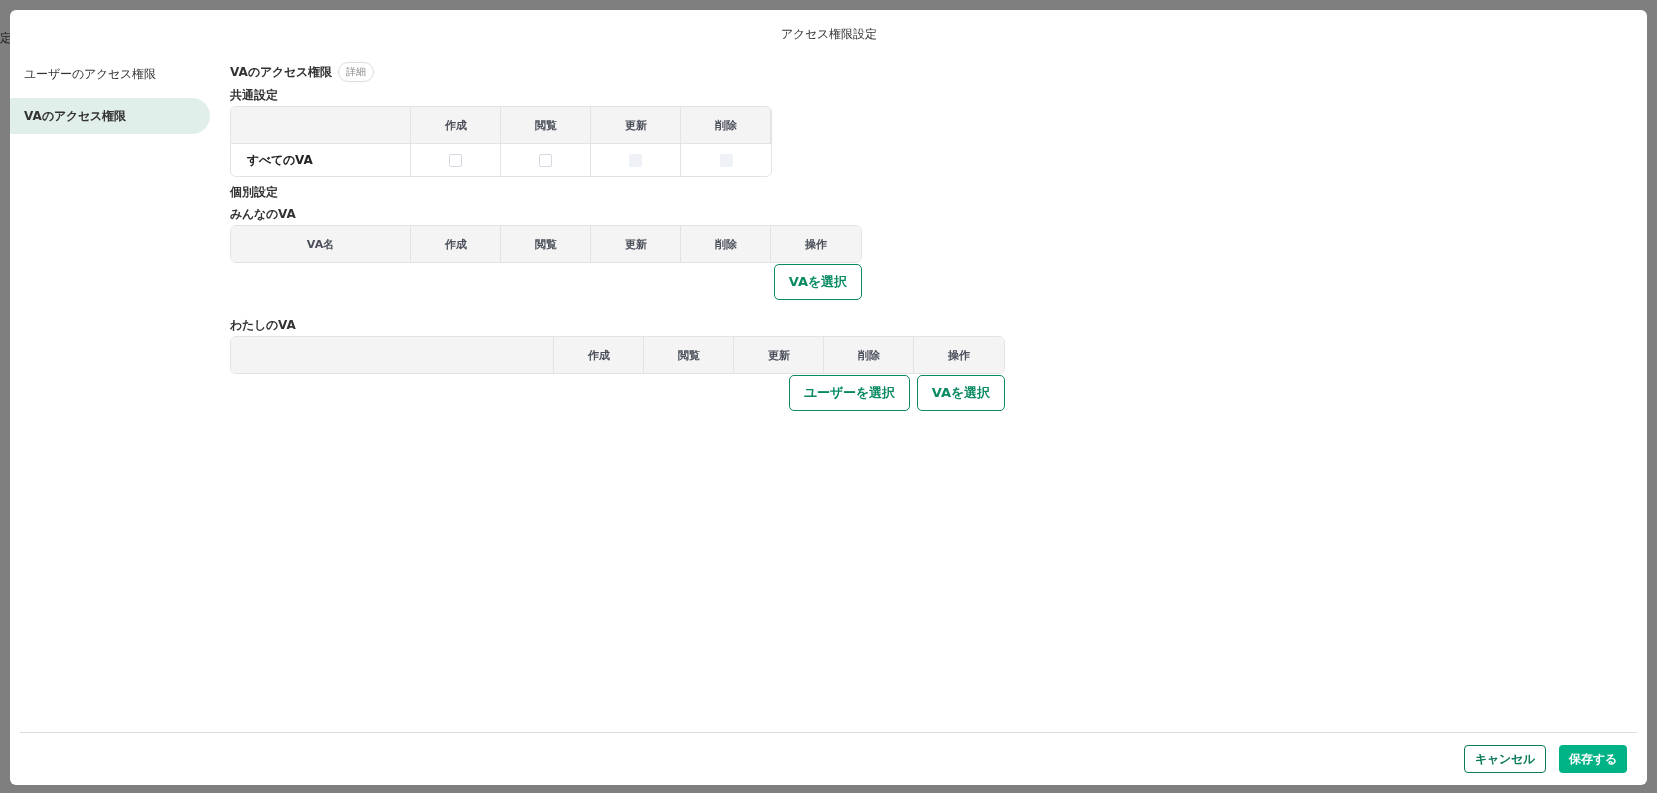 The image size is (1657, 793). What do you see at coordinates (6, 38) in the screenshot?
I see `background-page-label: 定` at bounding box center [6, 38].